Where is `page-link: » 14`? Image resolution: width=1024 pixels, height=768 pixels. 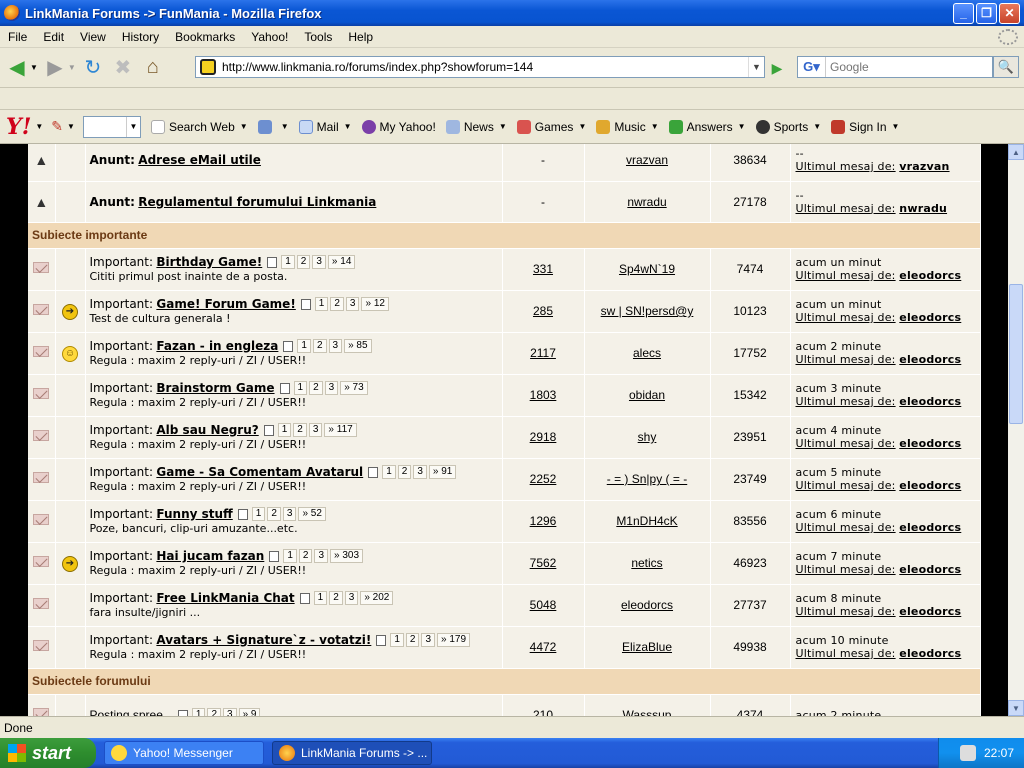 page-link: » 14 is located at coordinates (341, 262).